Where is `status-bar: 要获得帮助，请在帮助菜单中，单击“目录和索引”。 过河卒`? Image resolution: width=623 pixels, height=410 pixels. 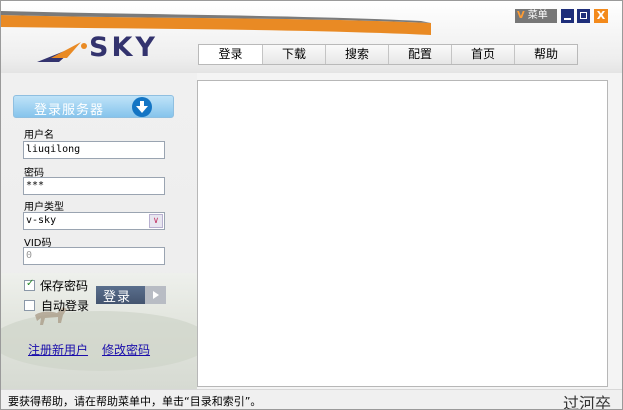
status-bar: 要获得帮助，请在帮助菜单中，单击“目录和索引”。 过河卒 is located at coordinates (311, 399).